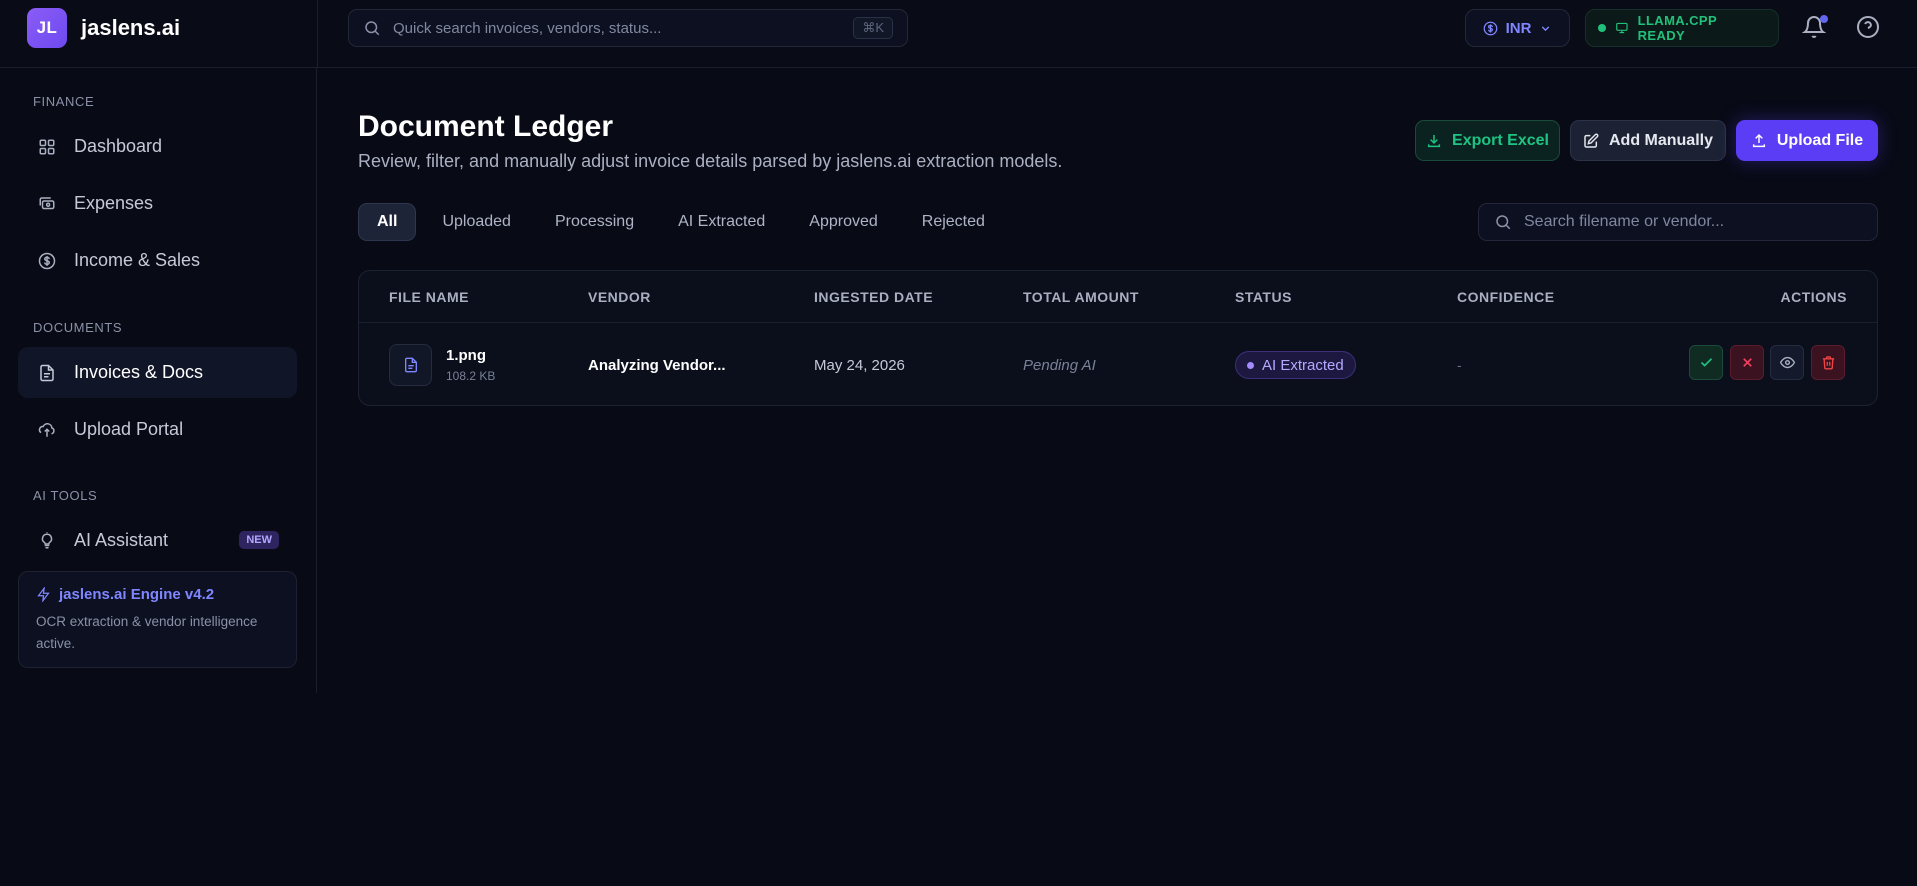 This screenshot has height=886, width=1917. What do you see at coordinates (129, 429) in the screenshot?
I see `sidebar-item-label: Upload Portal` at bounding box center [129, 429].